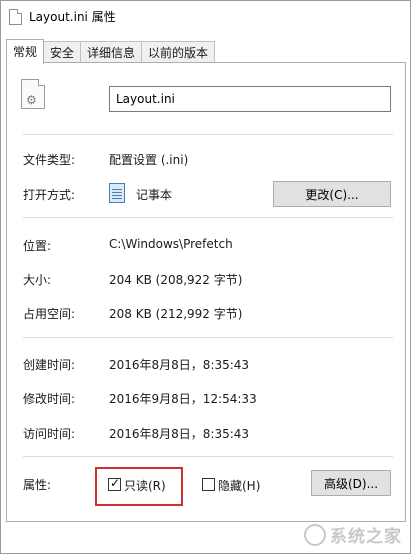  I want to click on title-bar: Layout.ini 属性, so click(205, 16).